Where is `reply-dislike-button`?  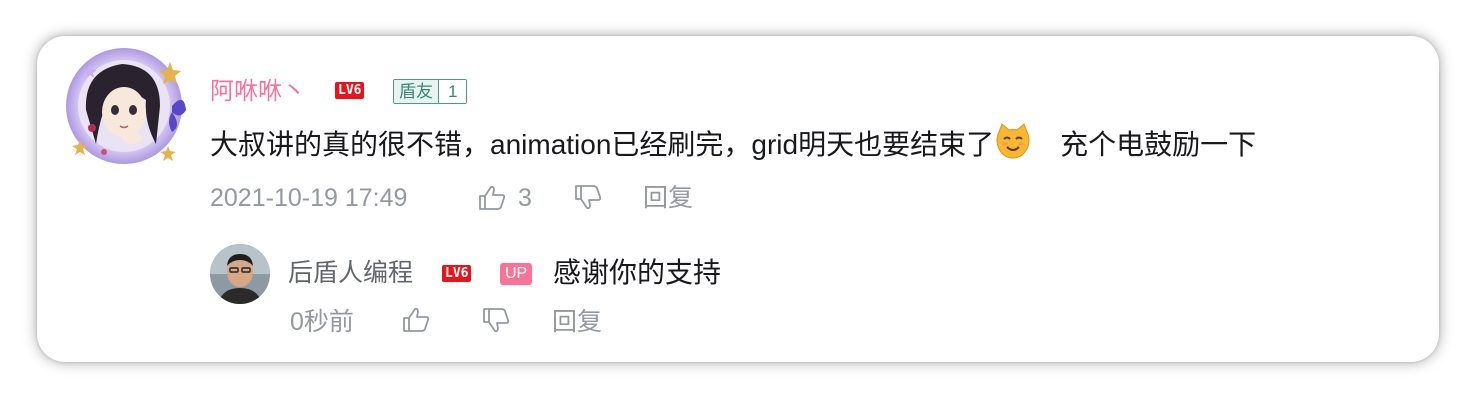 reply-dislike-button is located at coordinates (496, 320).